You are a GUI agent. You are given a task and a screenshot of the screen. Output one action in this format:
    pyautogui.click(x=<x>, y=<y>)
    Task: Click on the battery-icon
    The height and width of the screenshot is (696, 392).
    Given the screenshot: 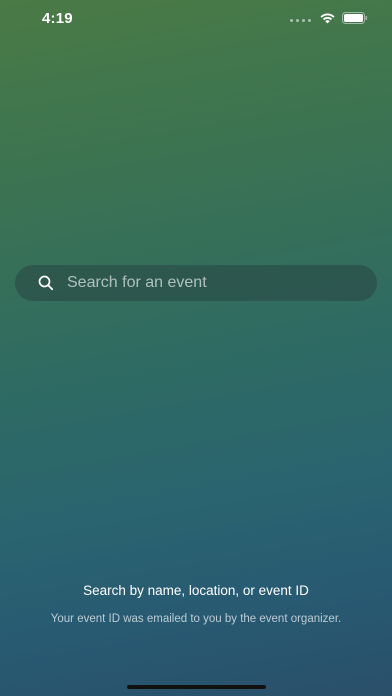 What is the action you would take?
    pyautogui.click(x=355, y=20)
    